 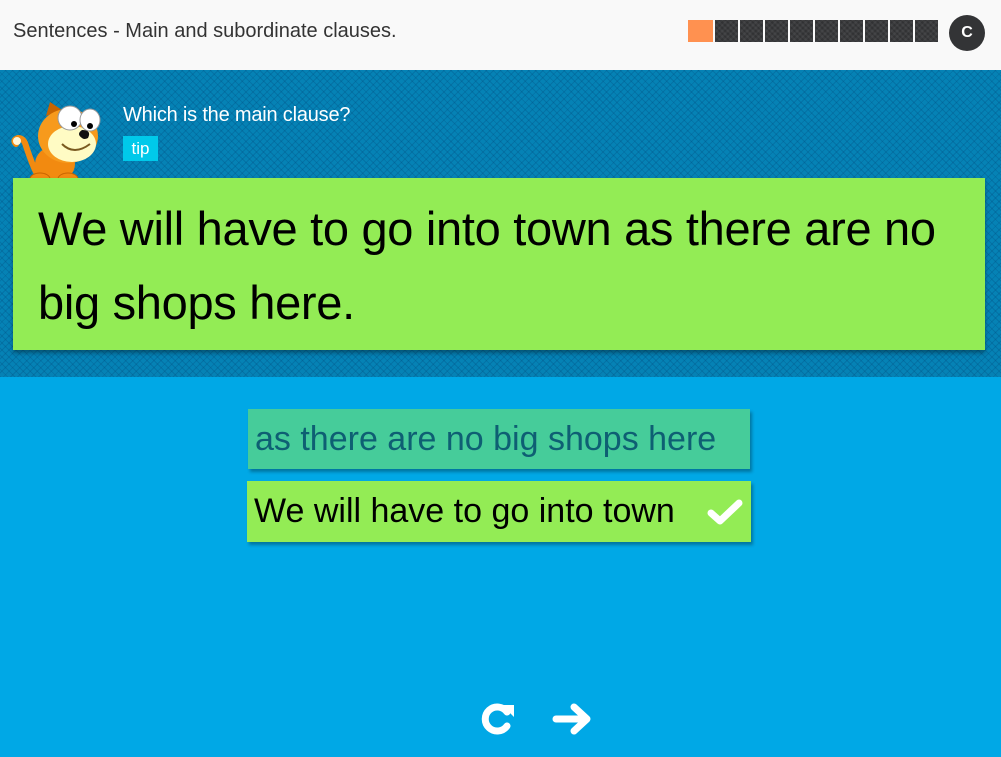 What do you see at coordinates (498, 719) in the screenshot?
I see `retry-icon` at bounding box center [498, 719].